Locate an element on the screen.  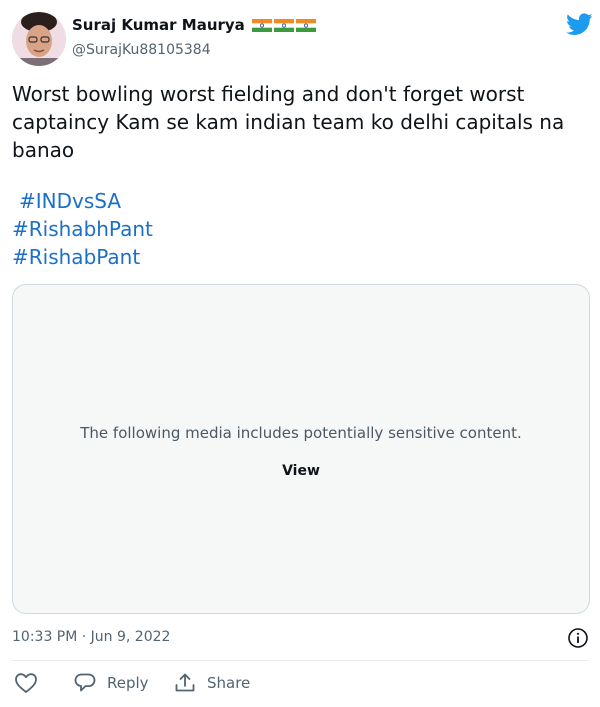
share-label: Share is located at coordinates (229, 683).